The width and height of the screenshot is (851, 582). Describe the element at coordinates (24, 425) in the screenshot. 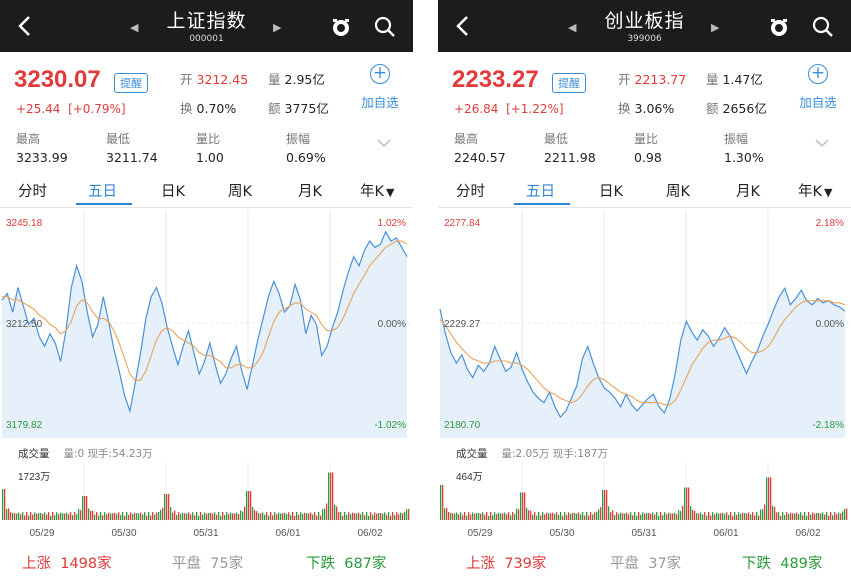

I see `y-min-label: 3179.82` at that location.